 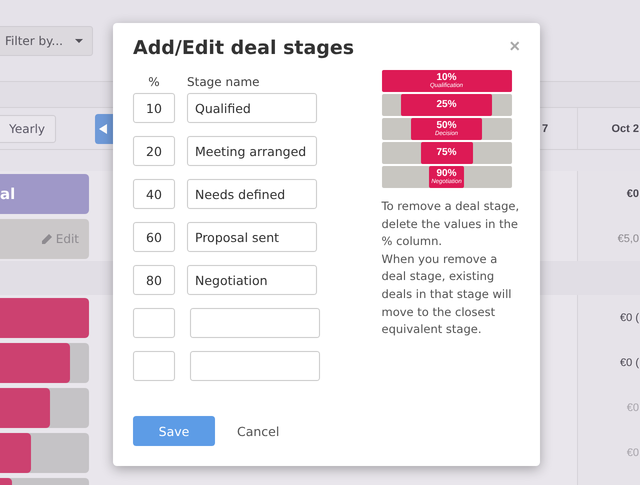 I want to click on funnel-label: 25%, so click(x=446, y=105).